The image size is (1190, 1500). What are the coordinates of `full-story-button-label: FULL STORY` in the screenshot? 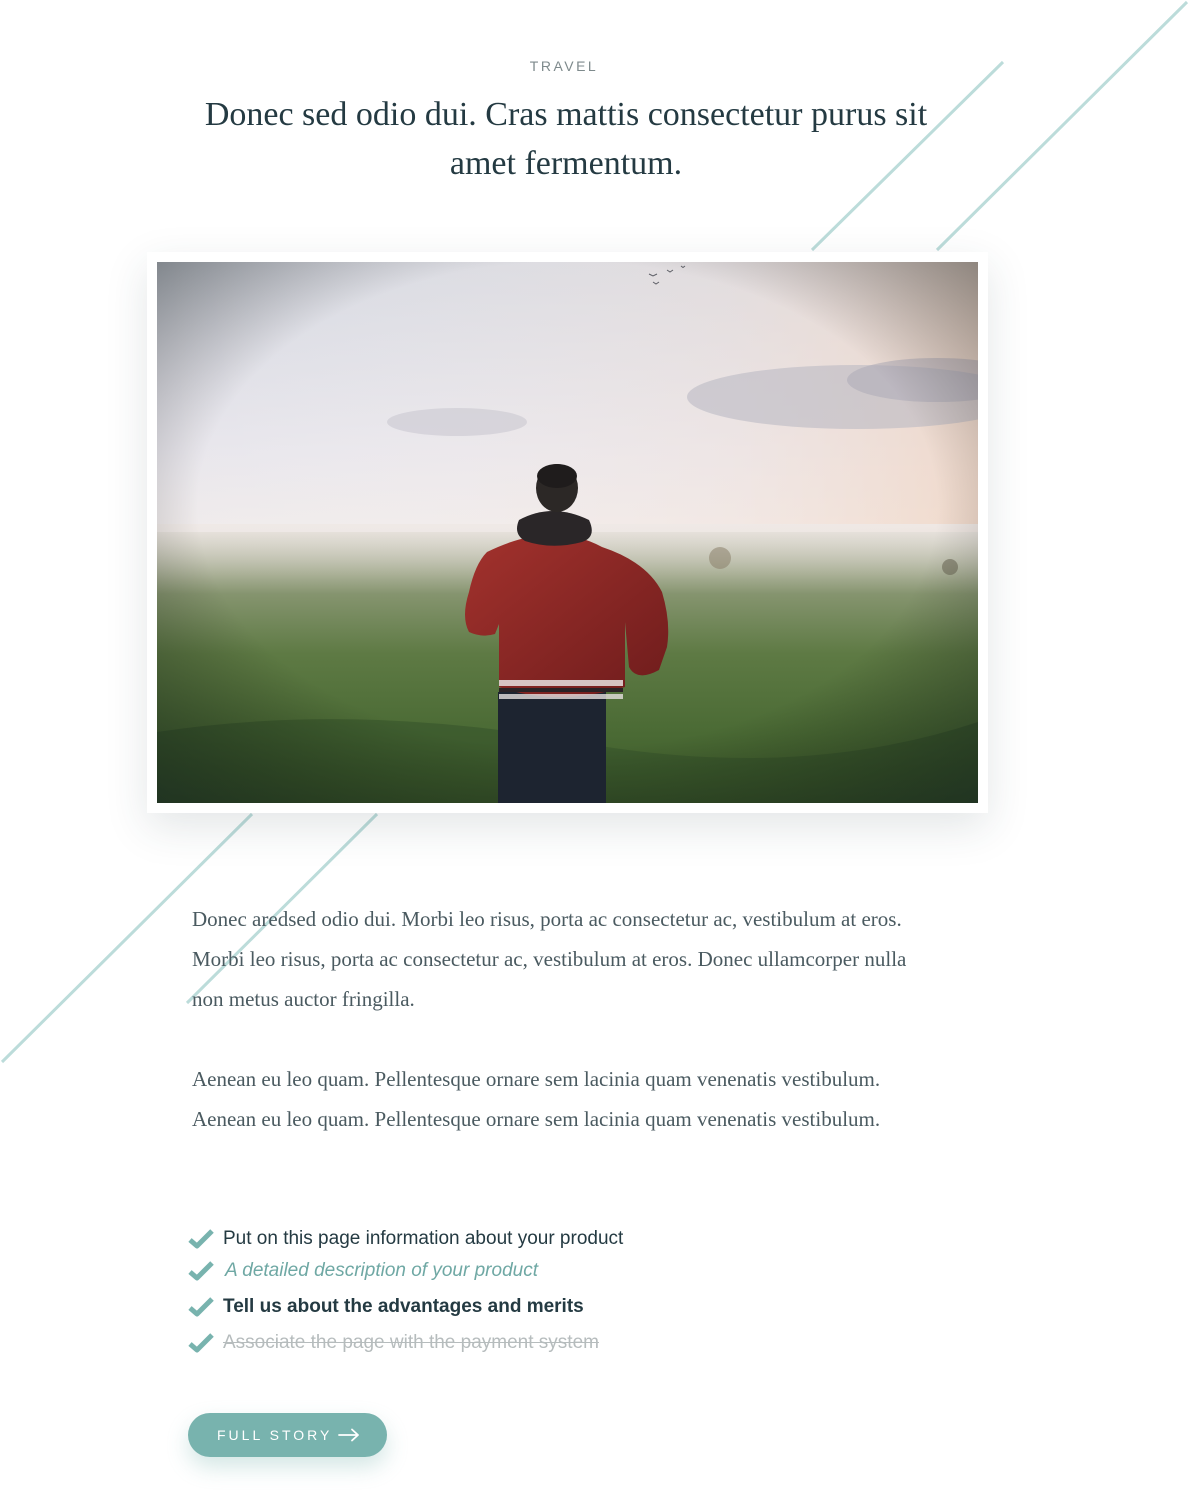 It's located at (275, 1435).